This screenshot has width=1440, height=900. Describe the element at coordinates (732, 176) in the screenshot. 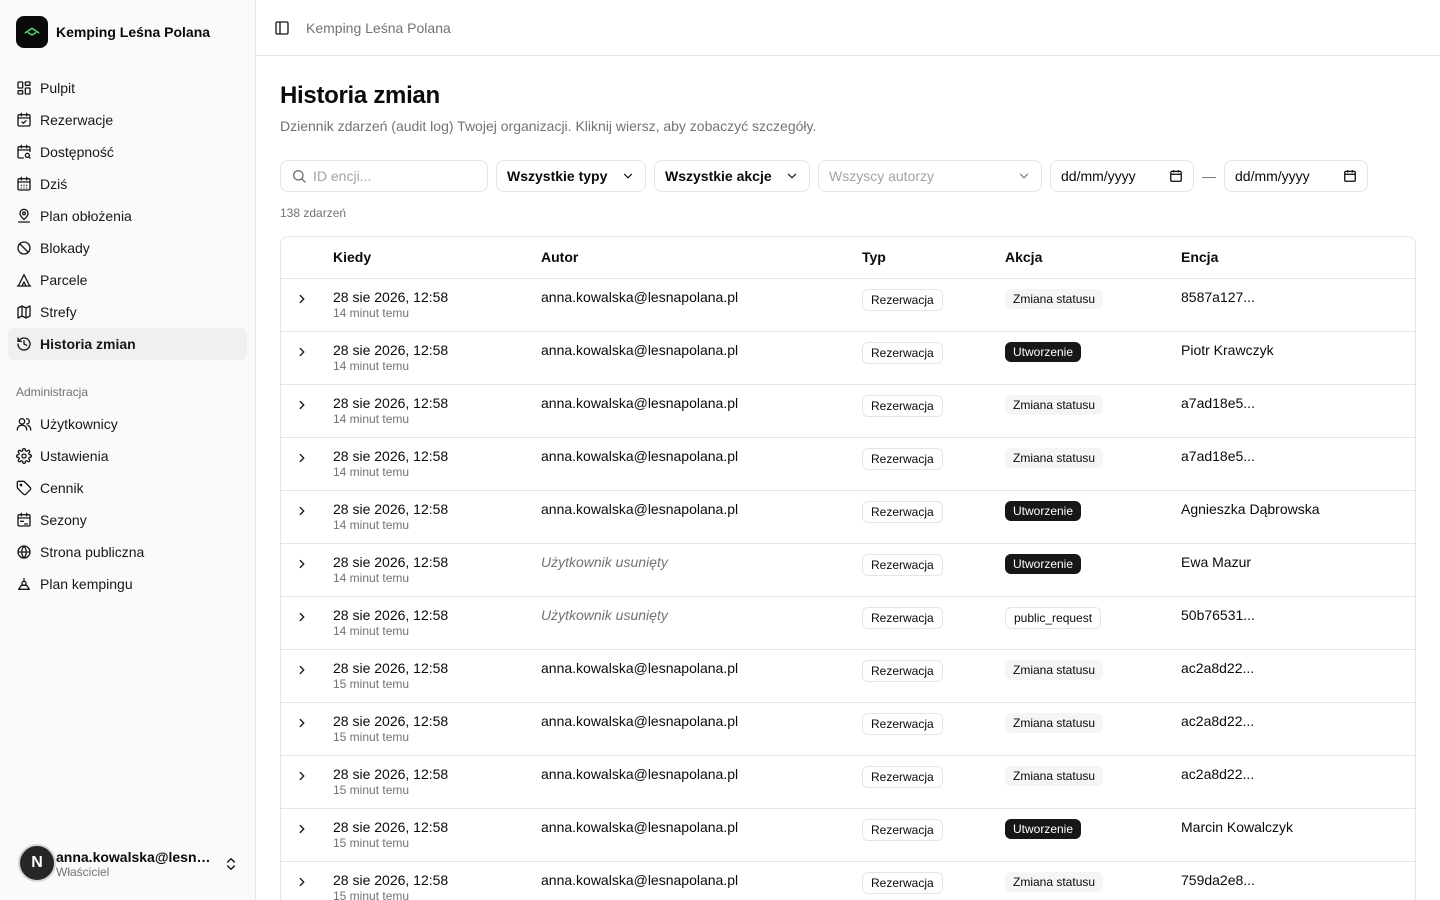

I see `action-filter-select: Wszystkie akcje` at that location.